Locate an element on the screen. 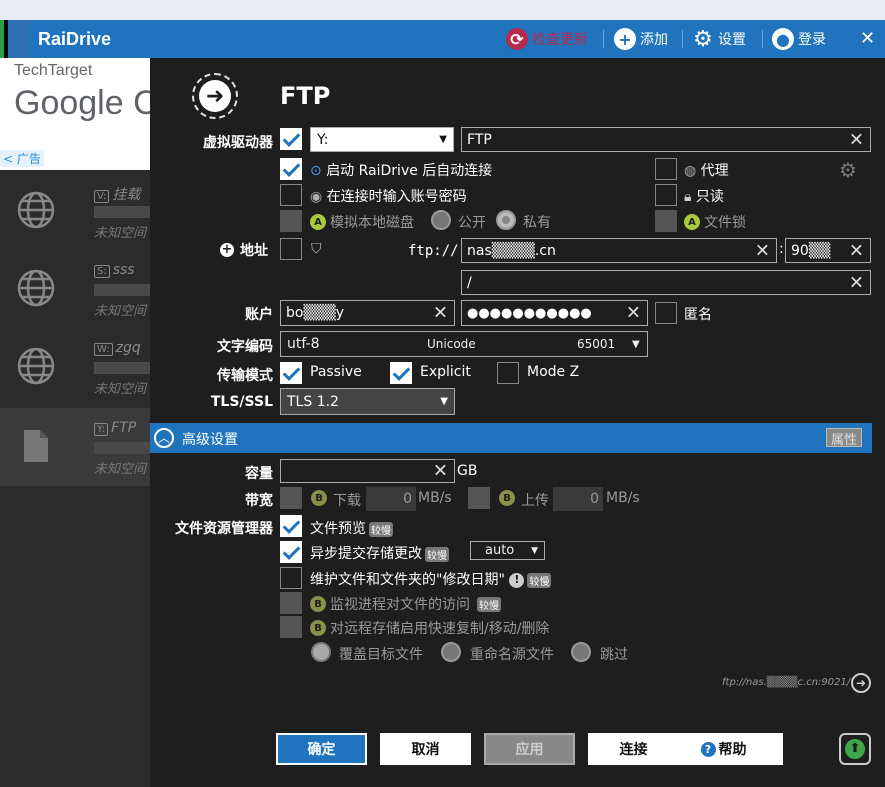  drive-name-input: FTP ✕ is located at coordinates (666, 139).